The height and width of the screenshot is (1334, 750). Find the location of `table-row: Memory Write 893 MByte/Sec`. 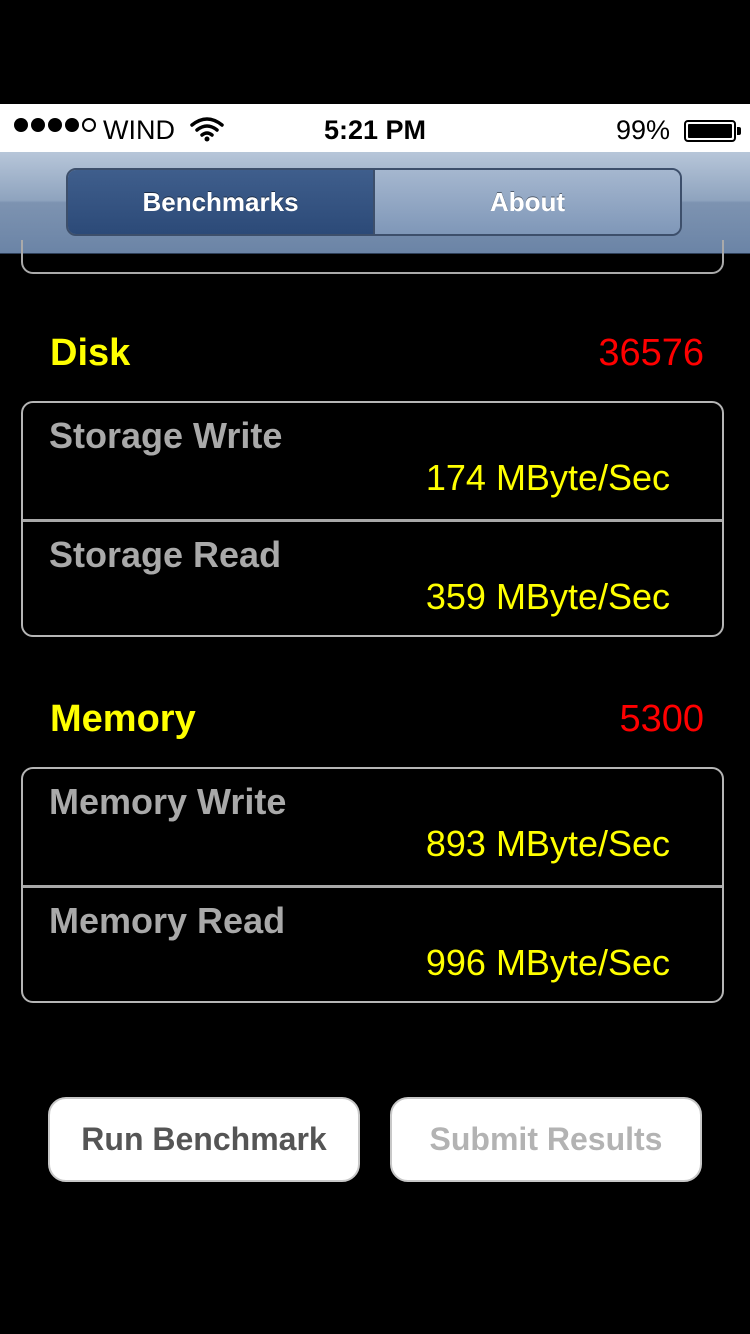

table-row: Memory Write 893 MByte/Sec is located at coordinates (372, 827).